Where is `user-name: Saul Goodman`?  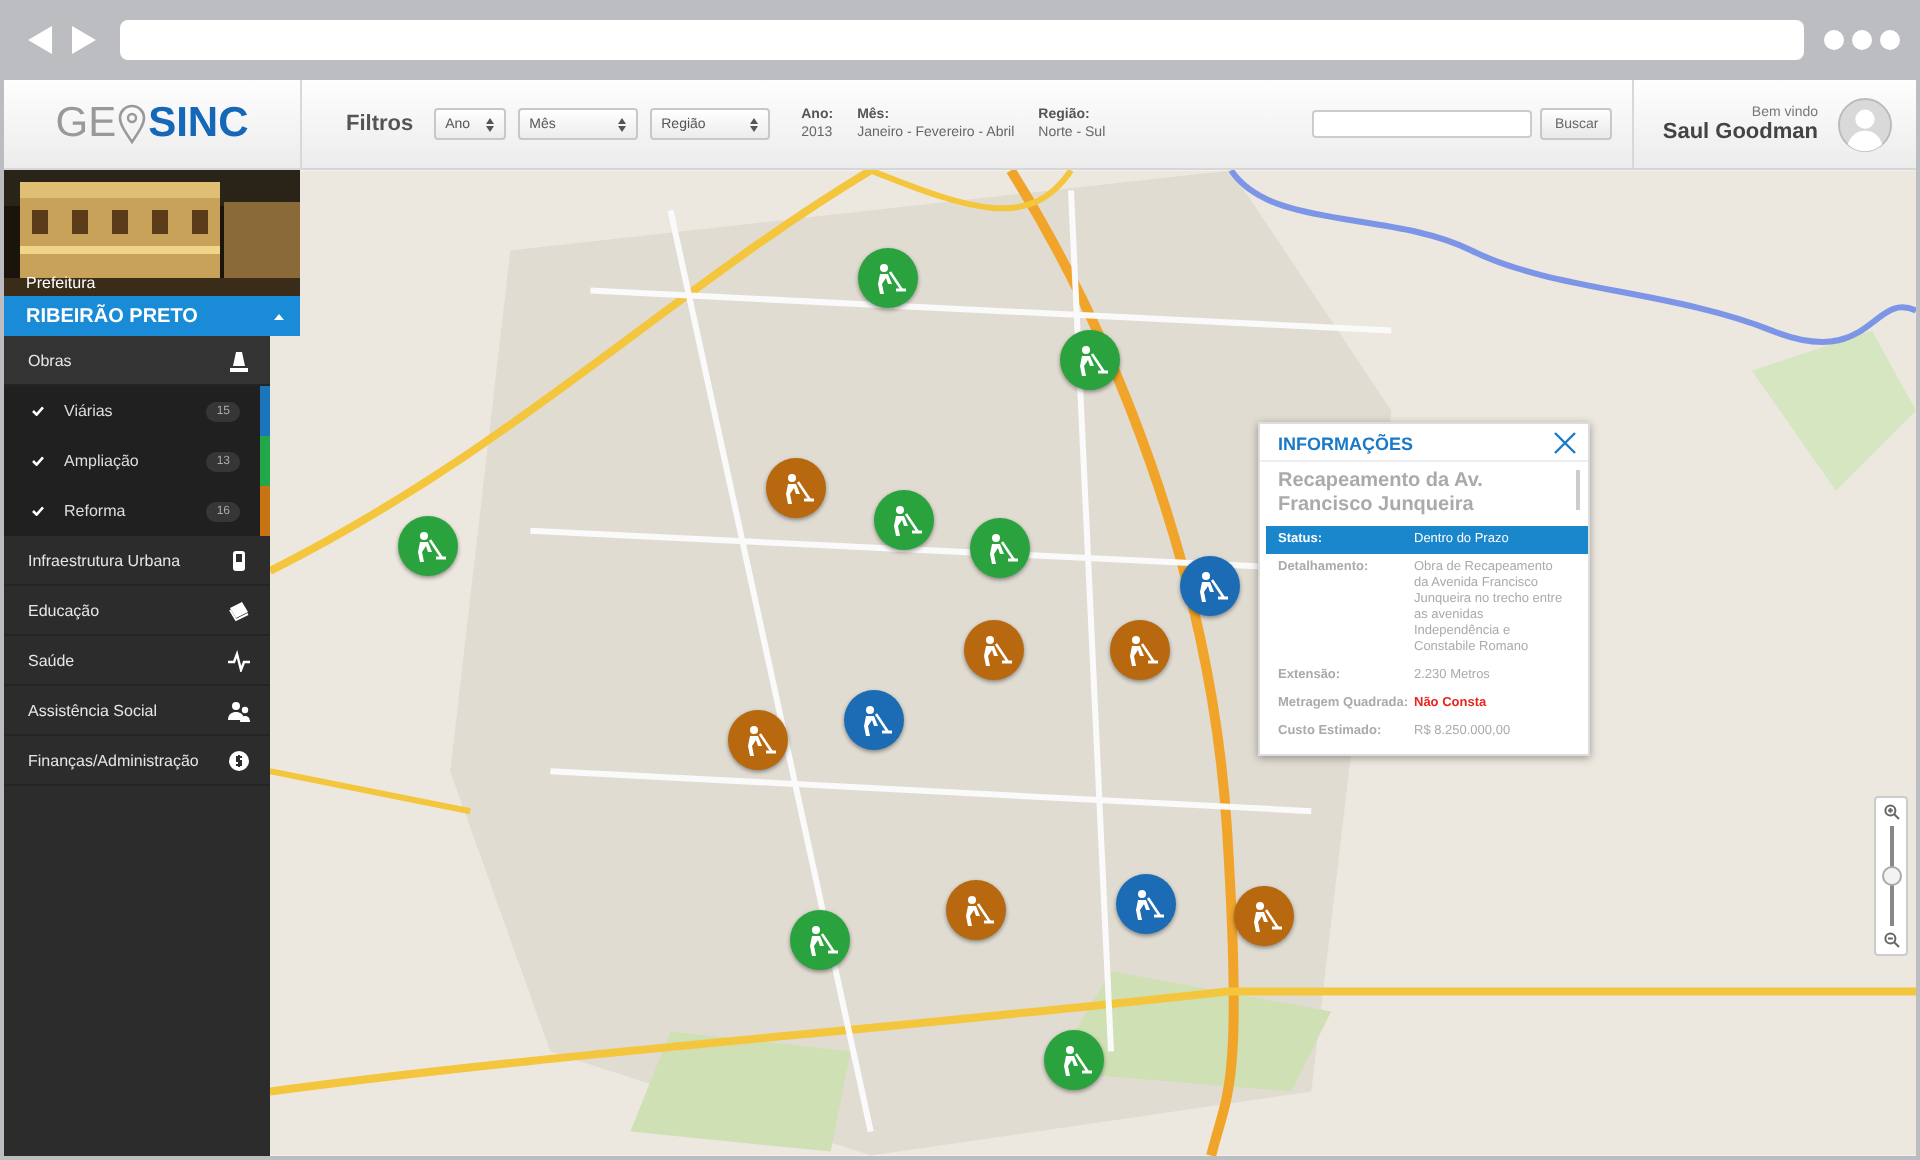 user-name: Saul Goodman is located at coordinates (1740, 131).